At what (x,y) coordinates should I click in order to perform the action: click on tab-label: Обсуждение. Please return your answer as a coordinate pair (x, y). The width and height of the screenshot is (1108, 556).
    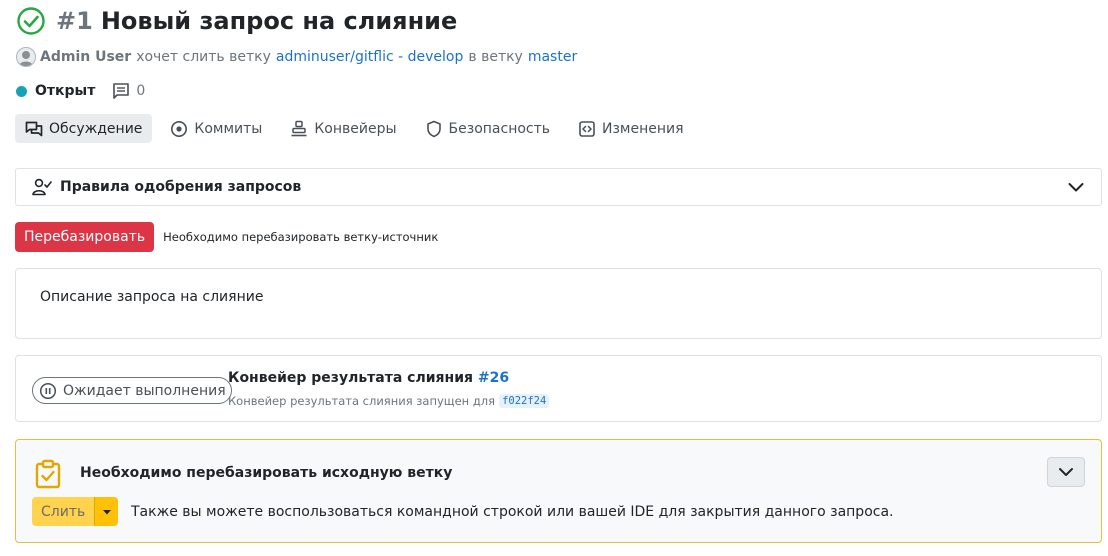
    Looking at the image, I should click on (96, 128).